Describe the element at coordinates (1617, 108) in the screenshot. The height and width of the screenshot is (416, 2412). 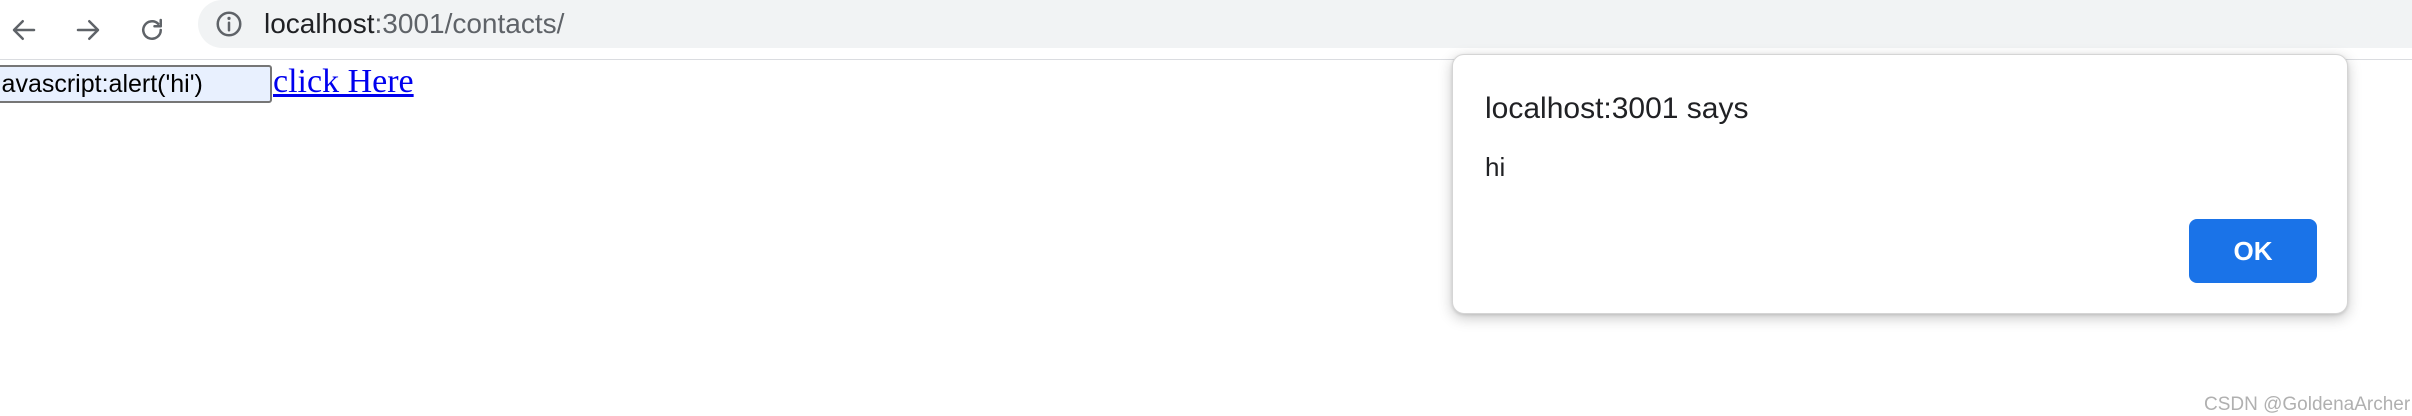
I see `dialog-title: localhost:3001 says` at that location.